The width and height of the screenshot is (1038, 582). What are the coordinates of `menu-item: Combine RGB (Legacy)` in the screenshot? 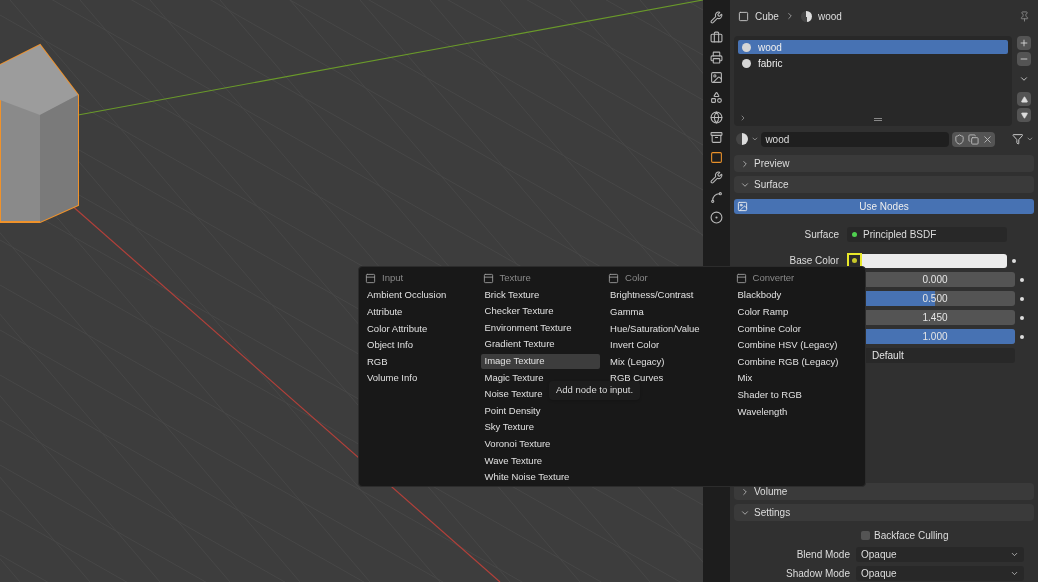 It's located at (794, 362).